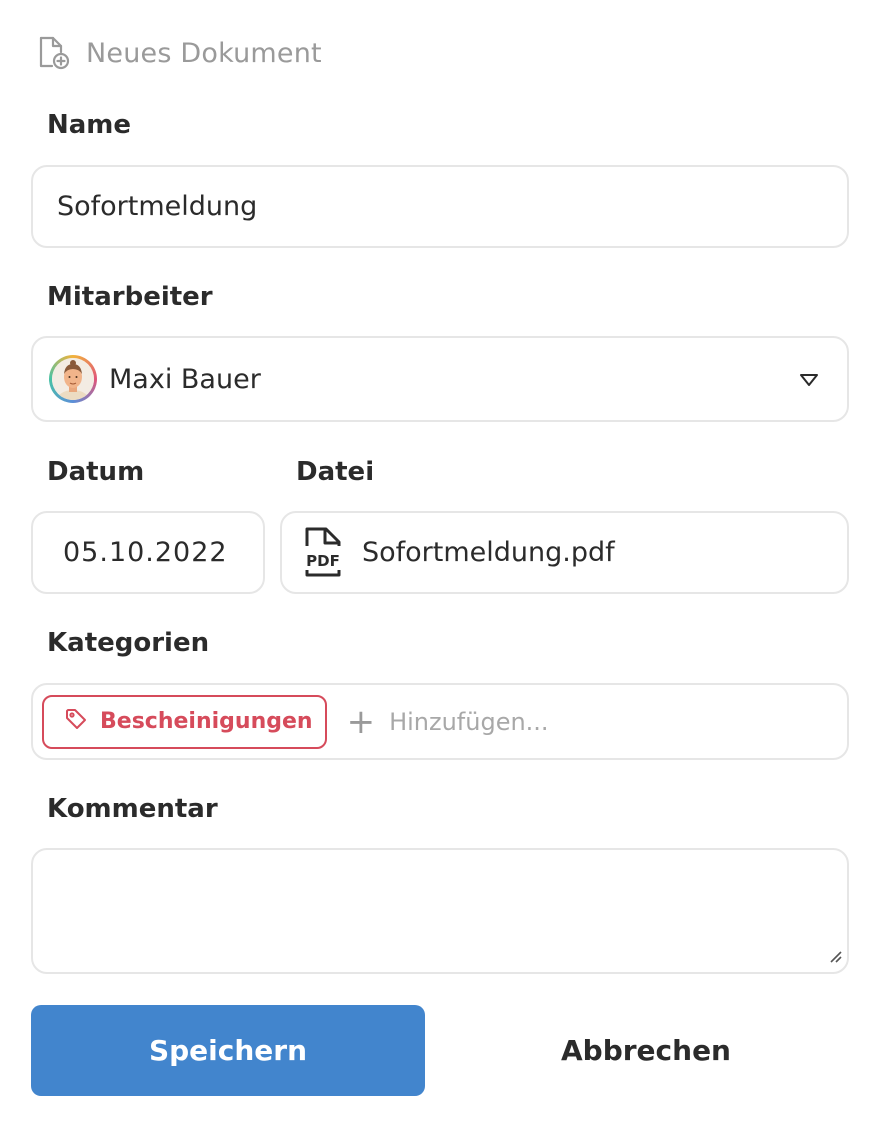 Image resolution: width=878 pixels, height=1127 pixels. What do you see at coordinates (73, 379) in the screenshot?
I see `user-avatar` at bounding box center [73, 379].